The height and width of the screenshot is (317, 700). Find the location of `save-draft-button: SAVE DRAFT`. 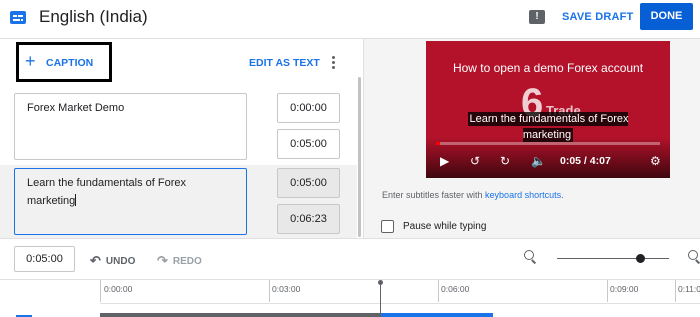

save-draft-button: SAVE DRAFT is located at coordinates (597, 17).